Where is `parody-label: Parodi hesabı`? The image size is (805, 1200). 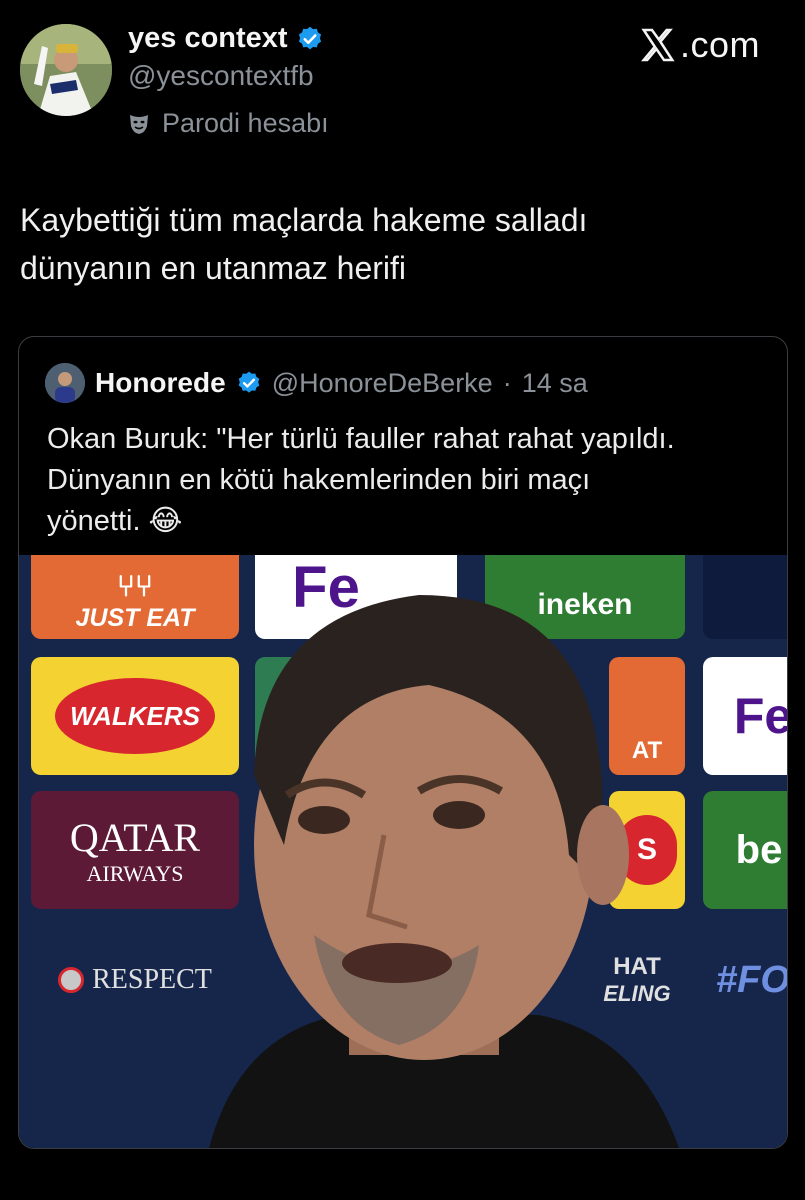 parody-label: Parodi hesabı is located at coordinates (245, 123).